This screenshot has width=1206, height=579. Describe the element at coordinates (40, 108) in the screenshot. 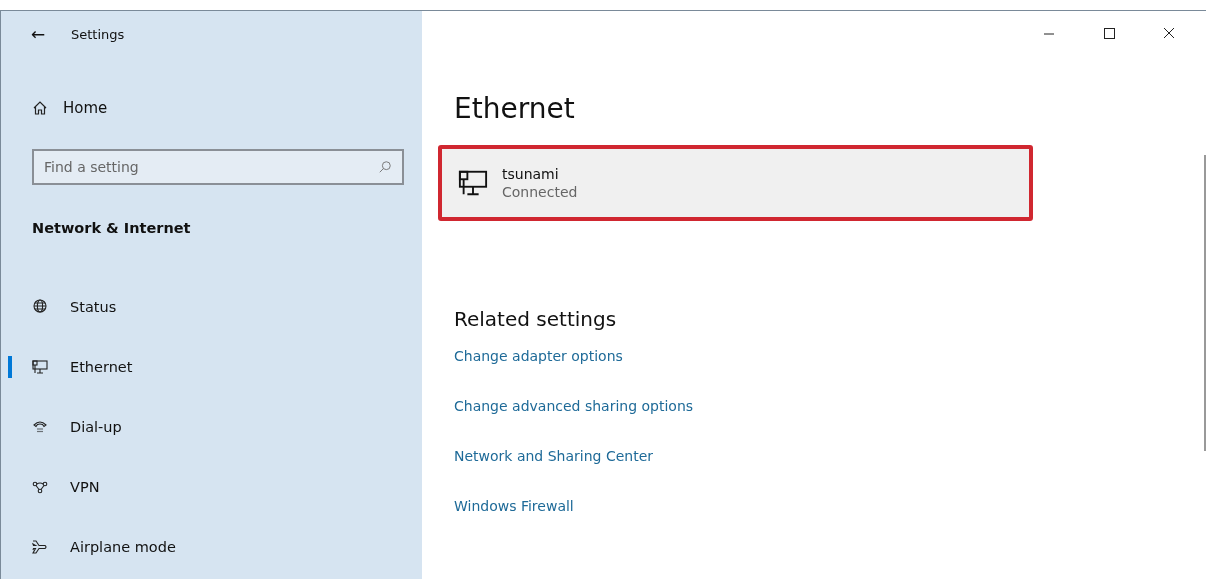

I see `home-icon` at that location.